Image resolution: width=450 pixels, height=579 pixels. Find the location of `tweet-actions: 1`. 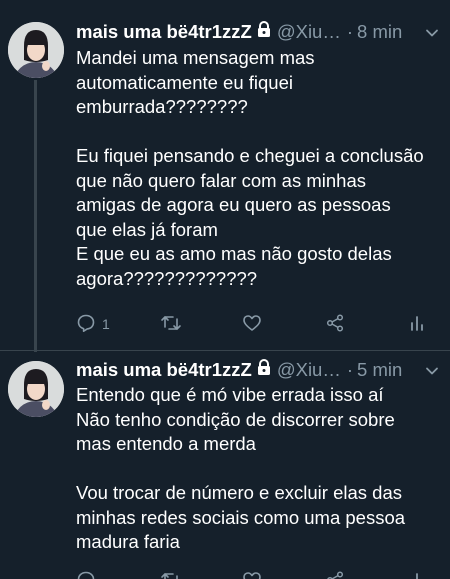

tweet-actions: 1 is located at coordinates (258, 324).